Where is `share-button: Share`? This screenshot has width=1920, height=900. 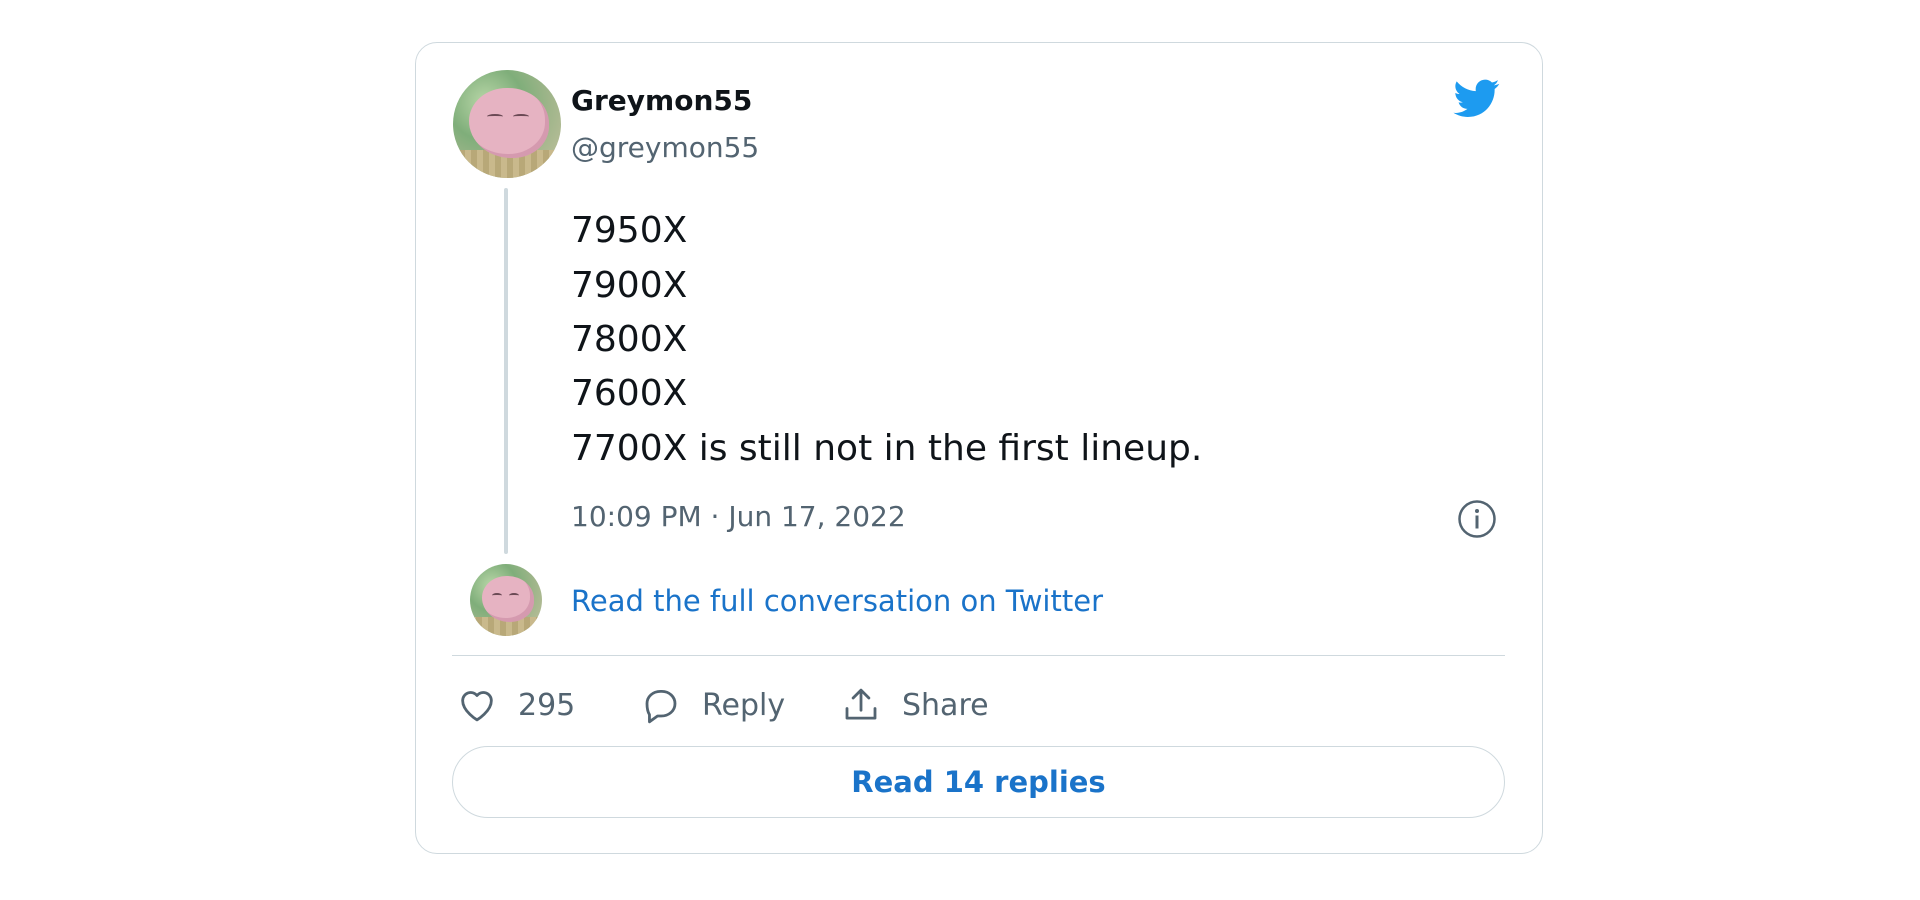 share-button: Share is located at coordinates (914, 705).